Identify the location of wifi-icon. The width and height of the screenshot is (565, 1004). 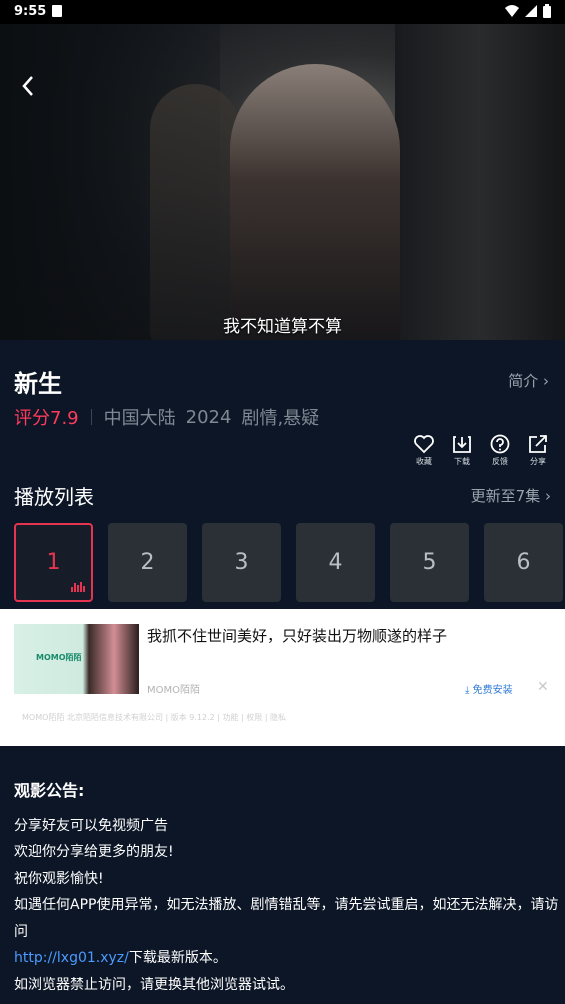
(512, 11).